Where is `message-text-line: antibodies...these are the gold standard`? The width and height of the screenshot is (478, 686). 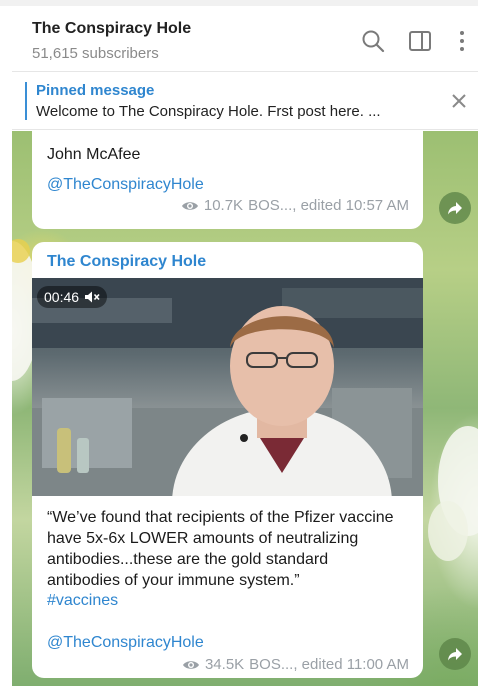
message-text-line: antibodies...these are the gold standard is located at coordinates (188, 559).